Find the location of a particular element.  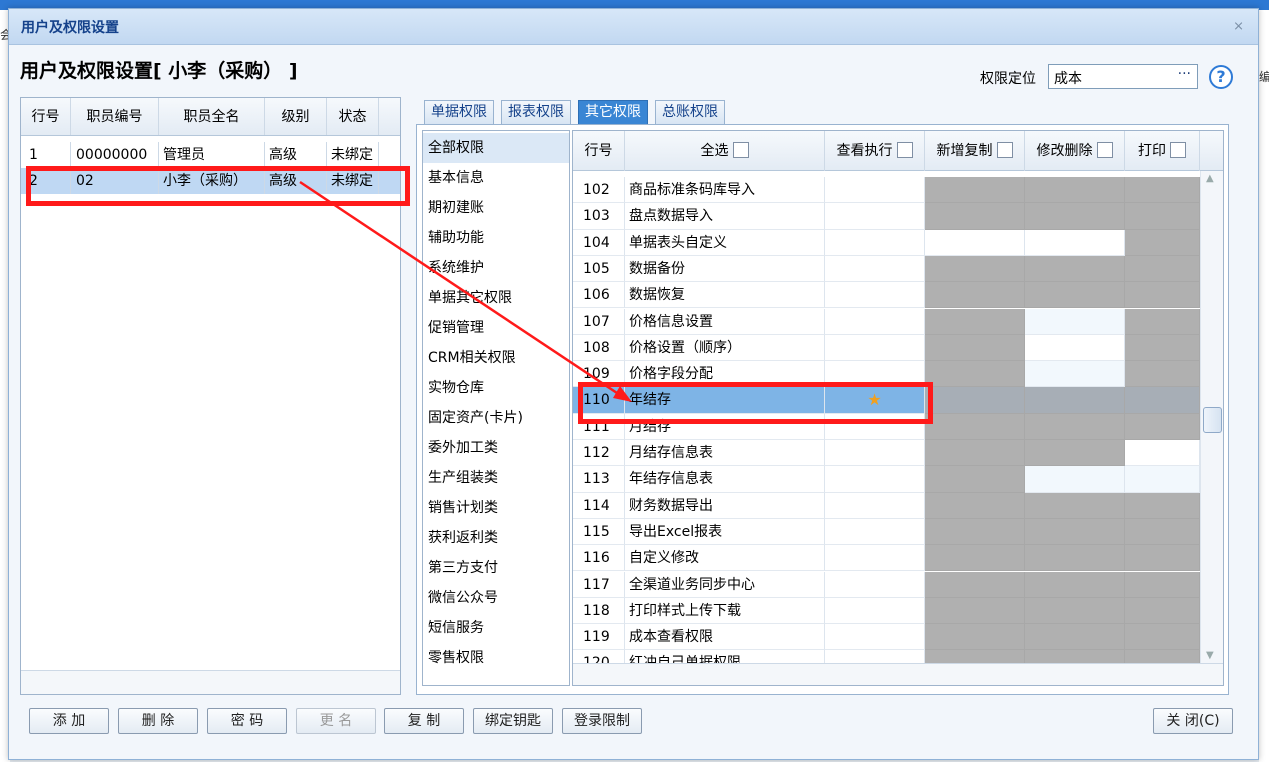

category-item: 获利返利类 is located at coordinates (496, 538).